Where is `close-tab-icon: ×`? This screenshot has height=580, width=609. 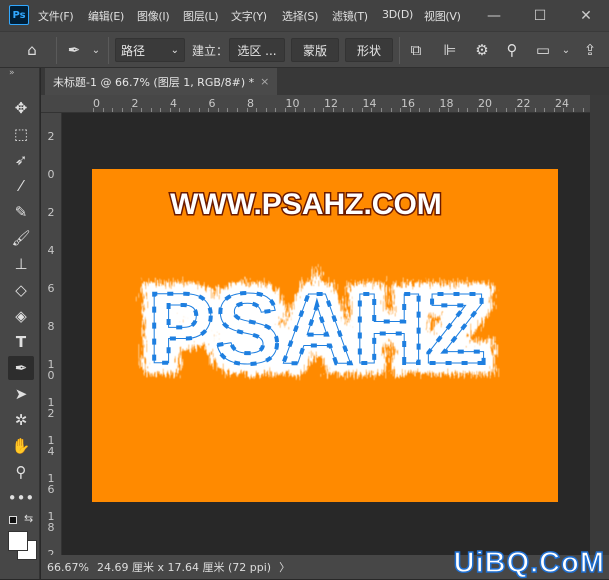 close-tab-icon: × is located at coordinates (264, 81).